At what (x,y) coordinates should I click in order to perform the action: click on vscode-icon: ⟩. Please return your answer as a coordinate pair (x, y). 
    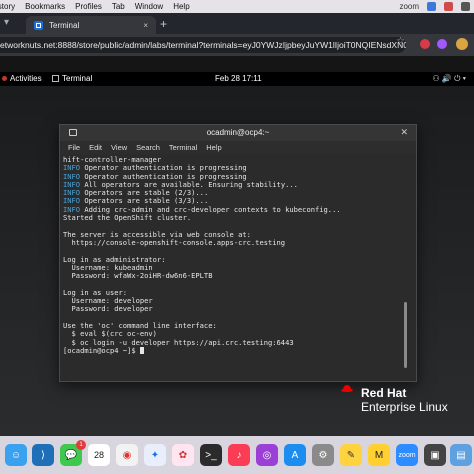
    Looking at the image, I should click on (43, 455).